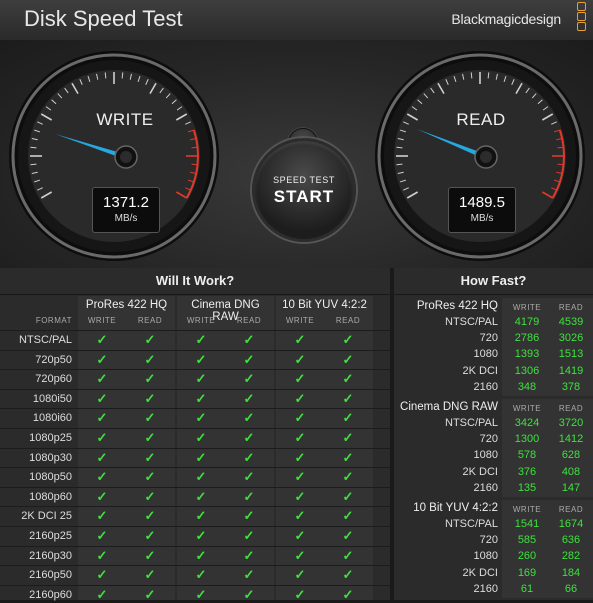  I want to click on how-fast-write-value: 585, so click(527, 540).